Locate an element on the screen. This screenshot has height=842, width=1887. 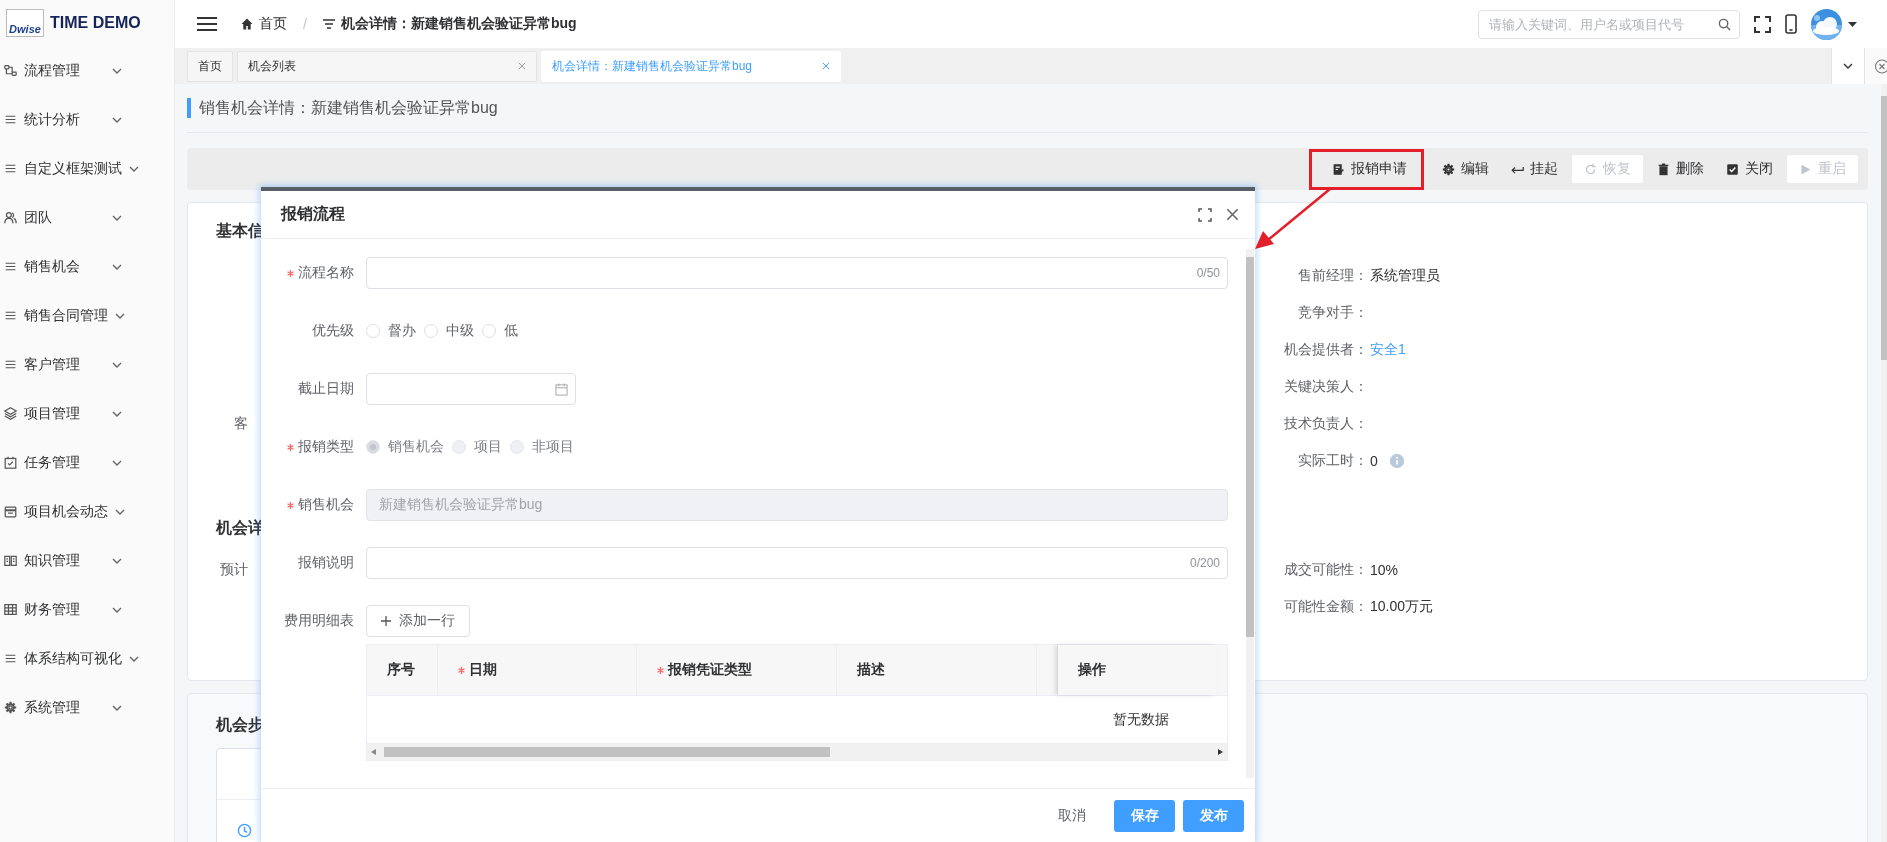
scroll-right-icon is located at coordinates (1220, 752).